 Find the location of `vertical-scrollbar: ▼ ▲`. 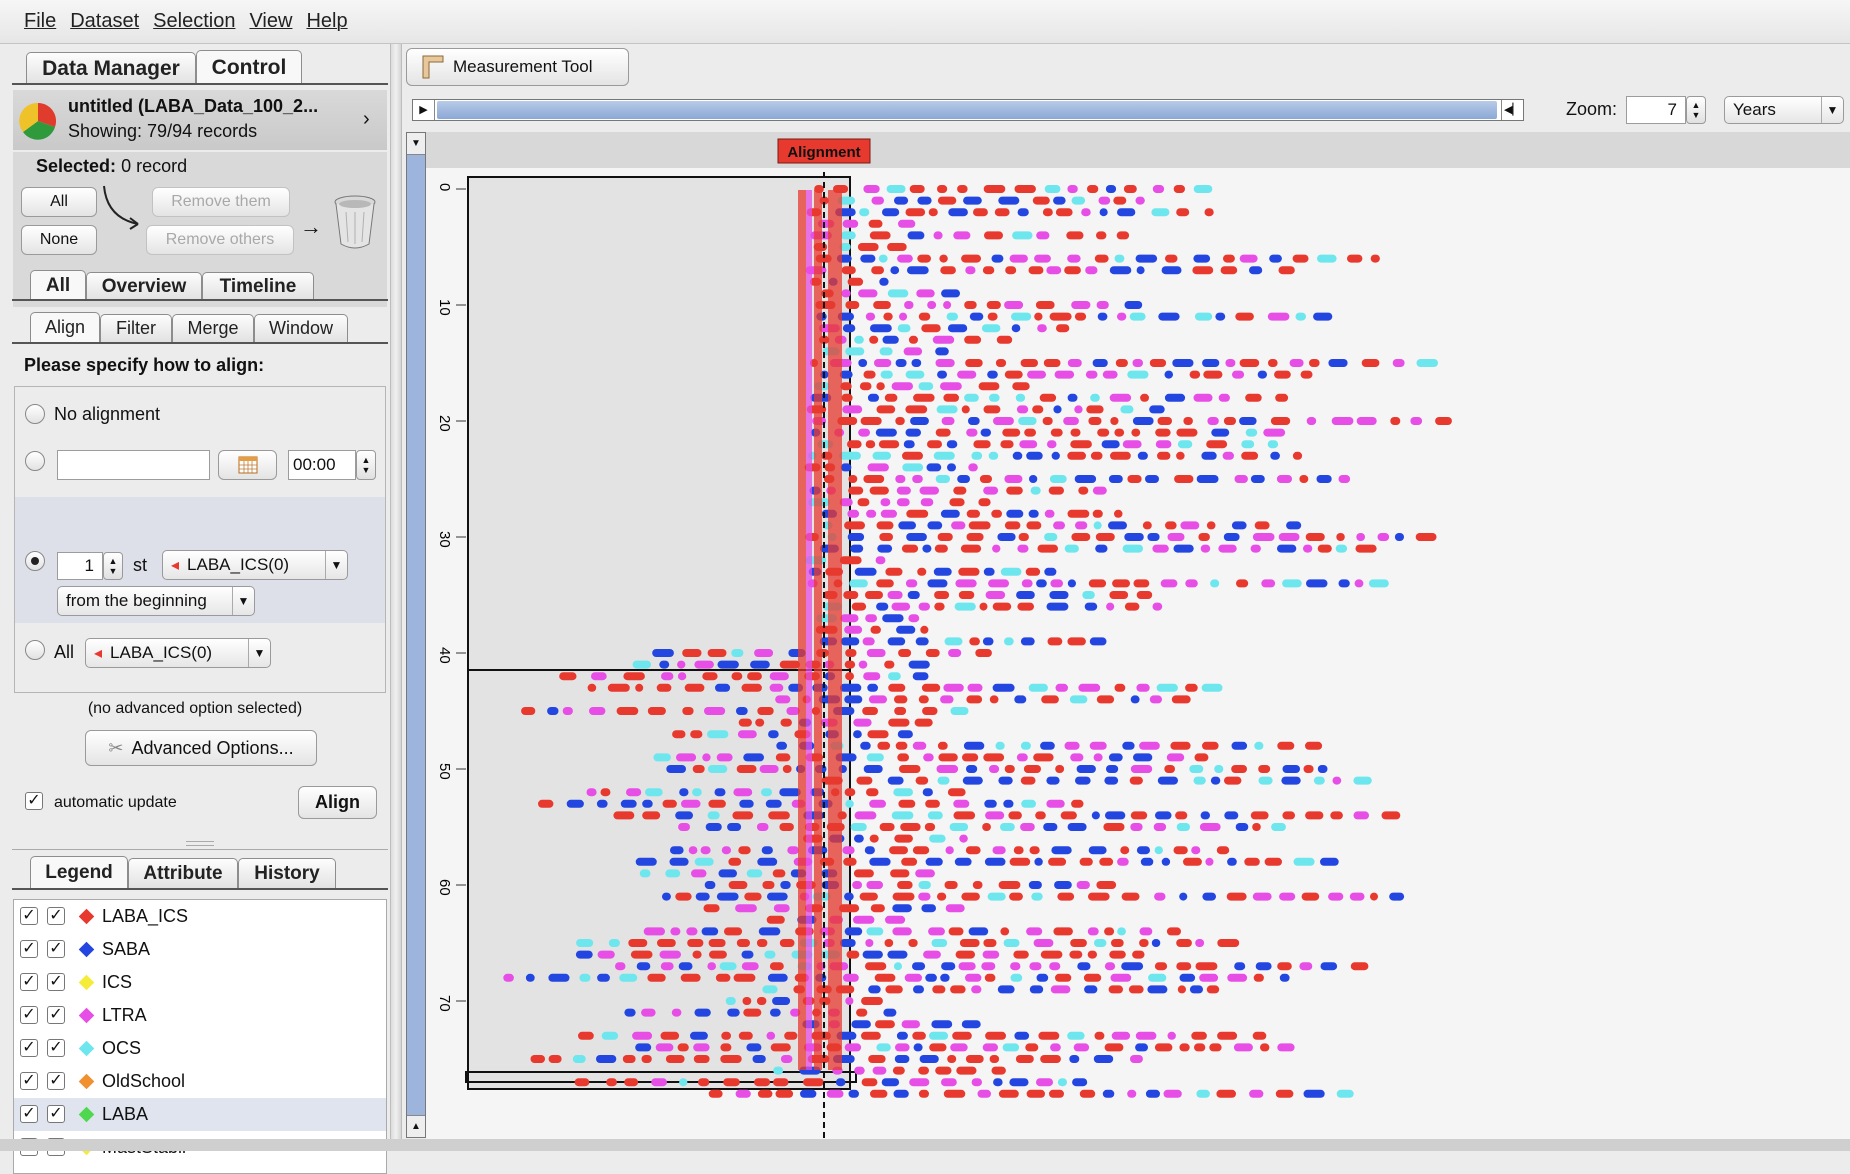

vertical-scrollbar: ▼ ▲ is located at coordinates (416, 635).